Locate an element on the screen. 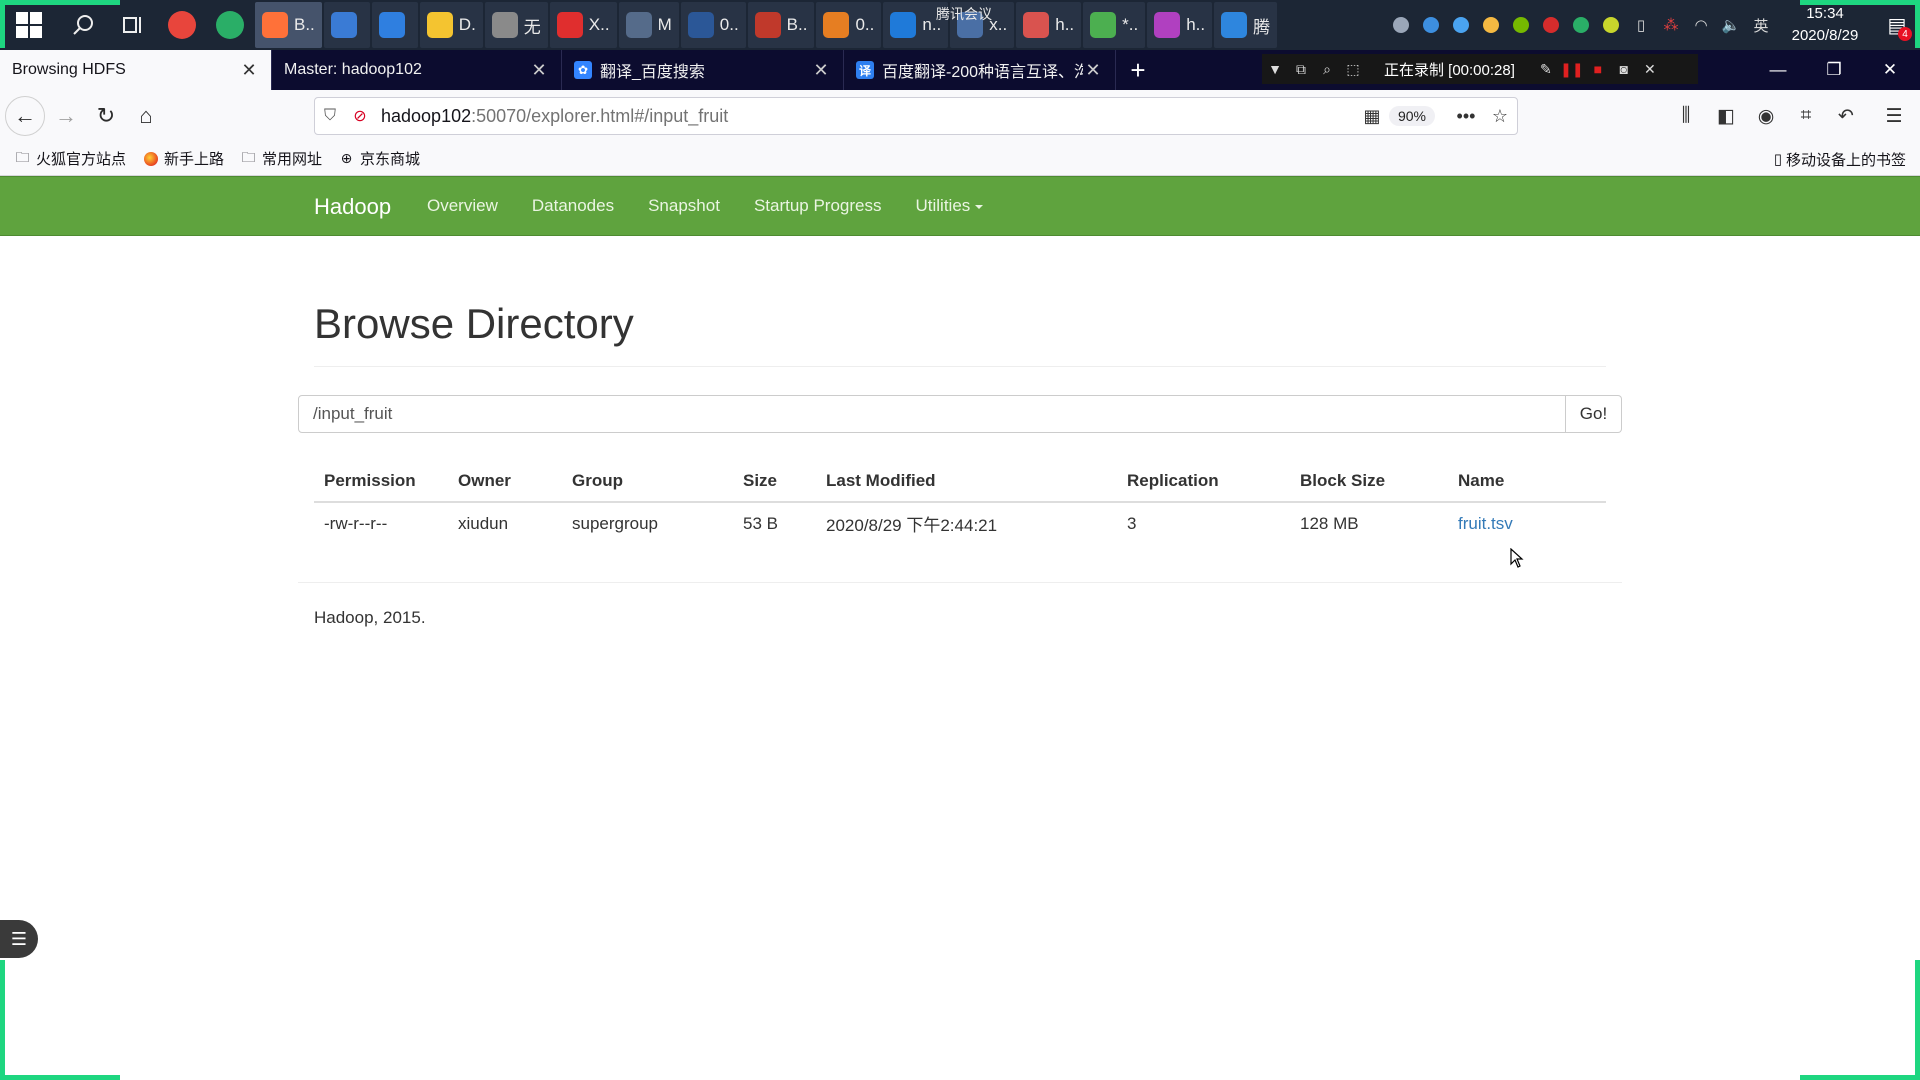 The image size is (1920, 1080). tab-browsing-hdfs: Browsing HDFS ✕ is located at coordinates (136, 70).